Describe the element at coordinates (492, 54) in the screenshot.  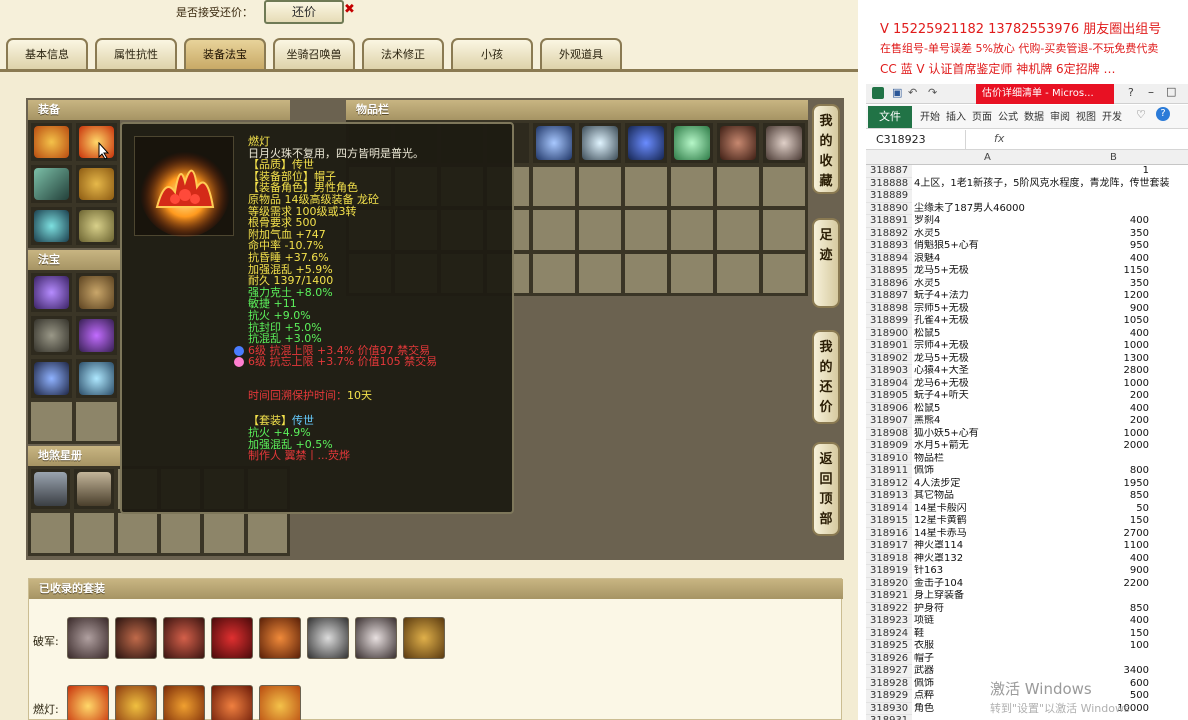
I see `tab-children: 小孩` at that location.